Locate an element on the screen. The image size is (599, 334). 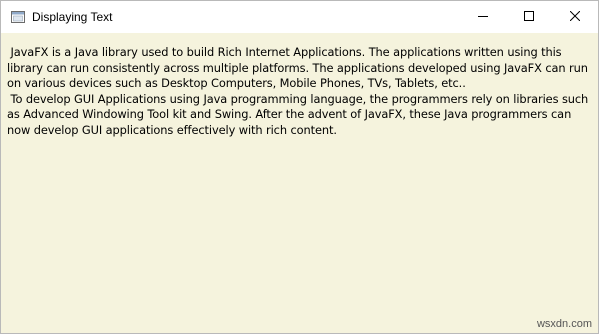
maximize-button is located at coordinates (529, 17).